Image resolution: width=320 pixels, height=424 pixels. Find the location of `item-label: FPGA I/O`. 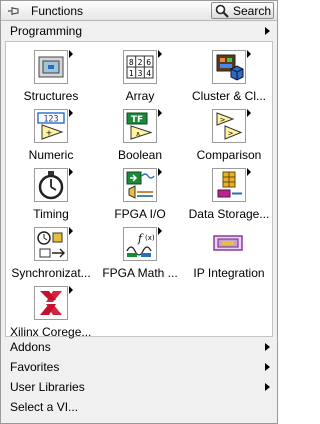

item-label: FPGA I/O is located at coordinates (140, 214).